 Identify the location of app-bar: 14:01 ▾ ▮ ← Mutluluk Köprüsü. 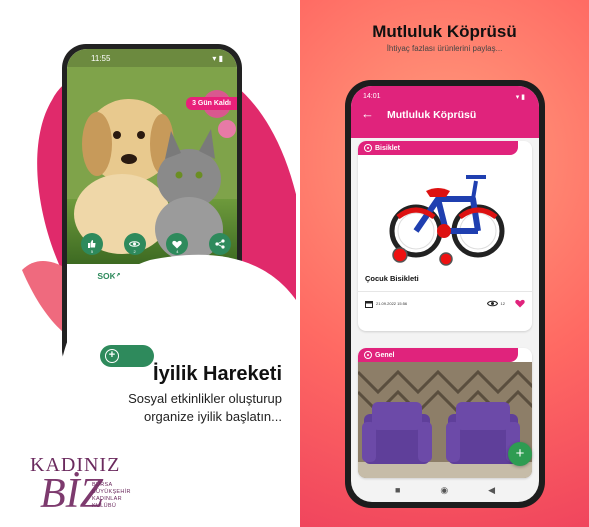
(445, 112).